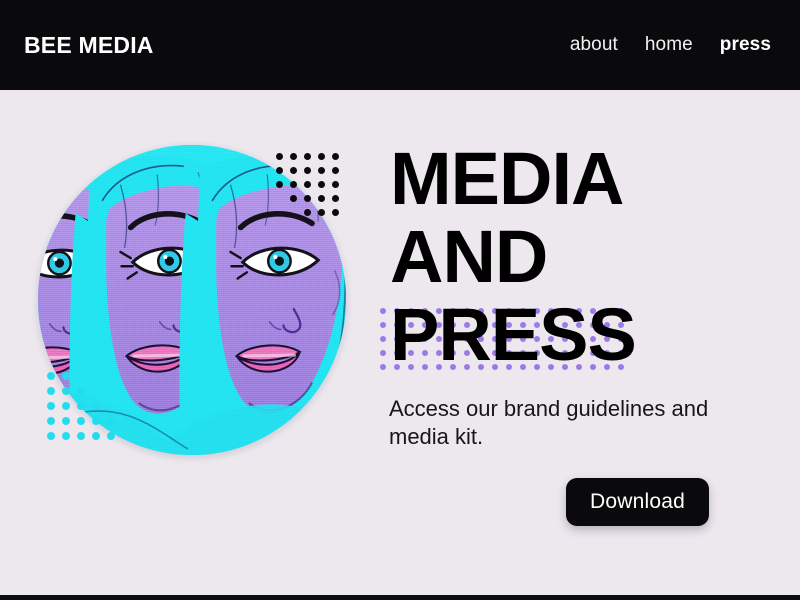 Image resolution: width=800 pixels, height=600 pixels. What do you see at coordinates (469, 256) in the screenshot?
I see `headline-line-2: AND` at bounding box center [469, 256].